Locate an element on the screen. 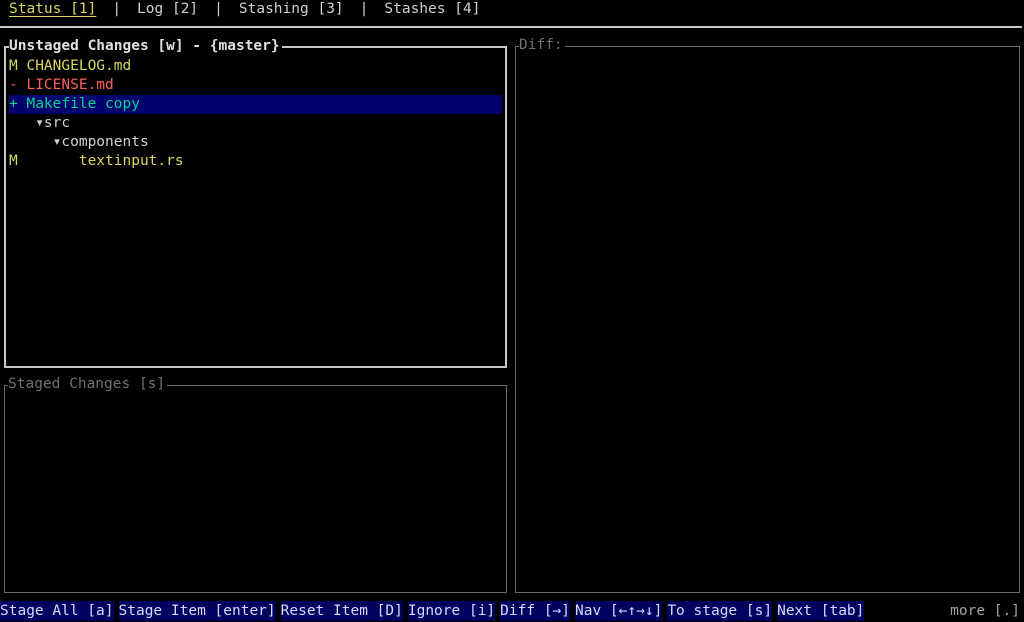 The height and width of the screenshot is (622, 1024). folder-name: ▾src is located at coordinates (44, 123).